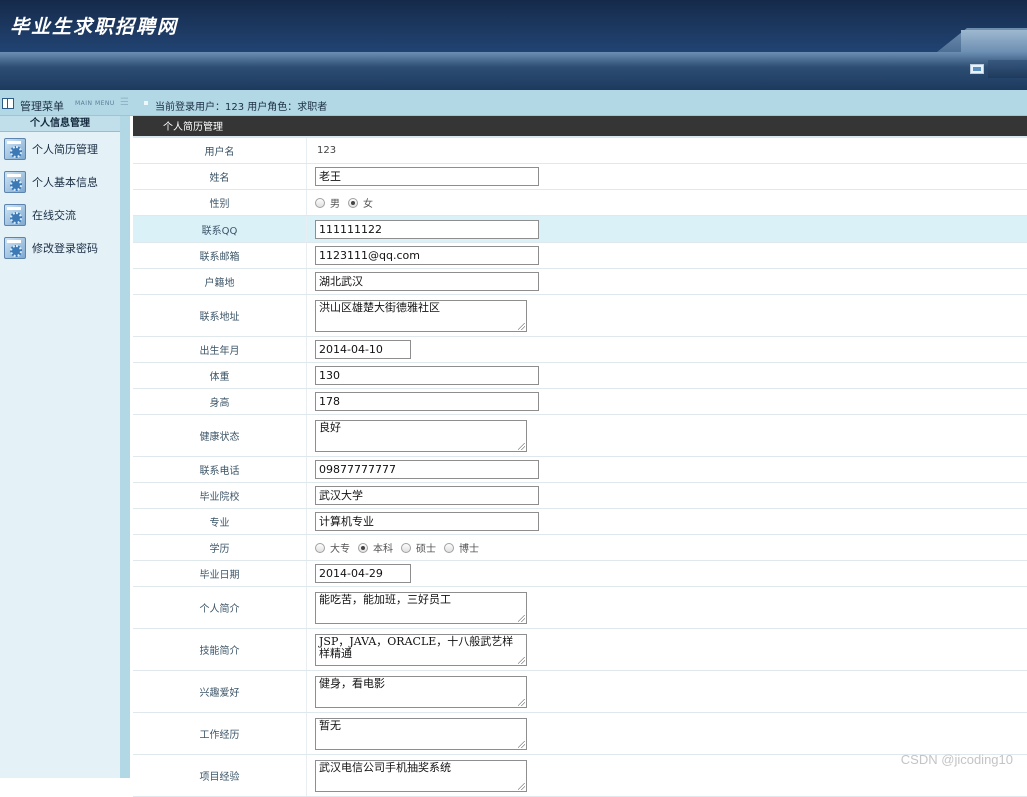 This screenshot has height=797, width=1027. Describe the element at coordinates (427, 229) in the screenshot. I see `qq-input: 111111122` at that location.